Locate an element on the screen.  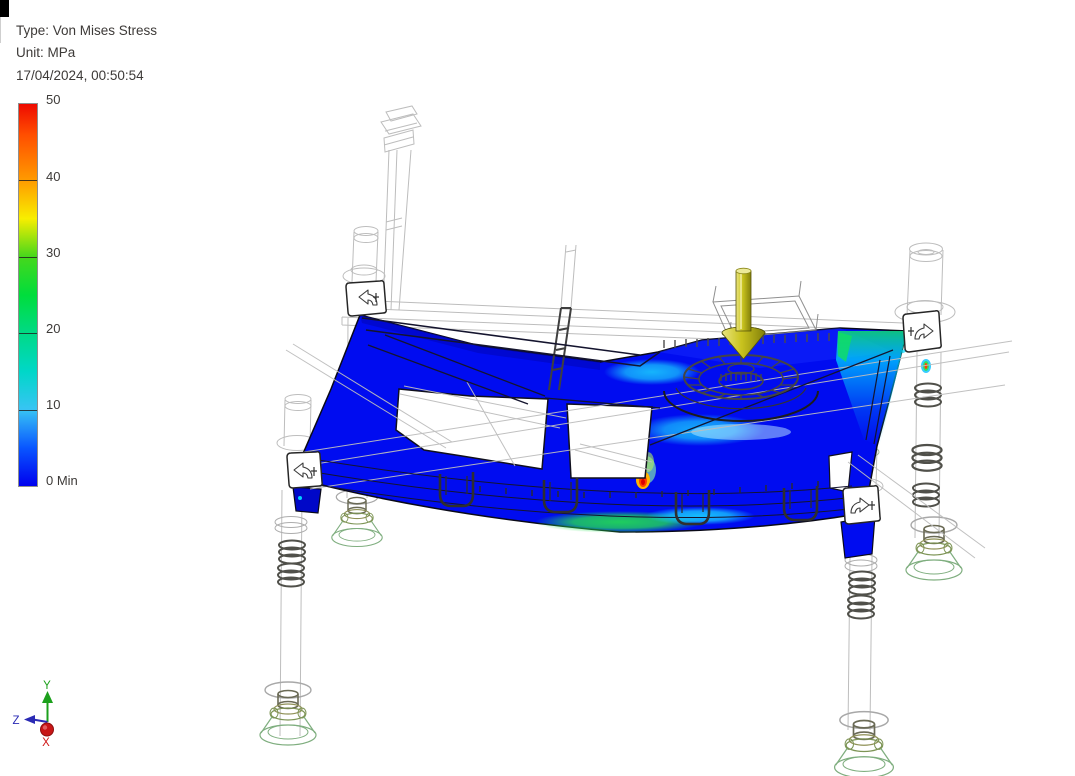
triad-x-label: X is located at coordinates (46, 743).